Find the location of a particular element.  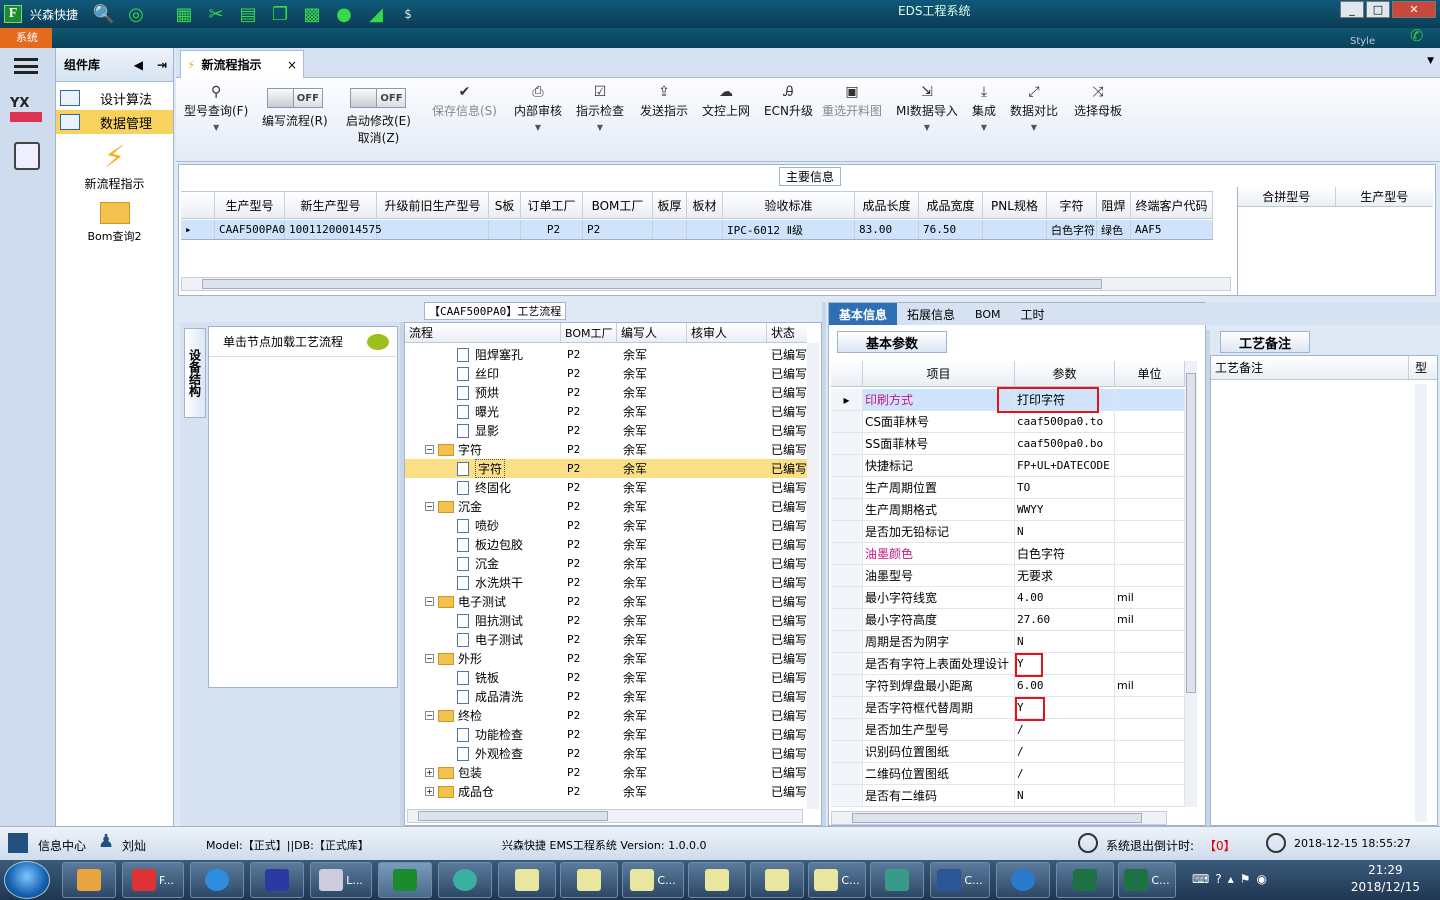

collapse-icon: − is located at coordinates (429, 449).